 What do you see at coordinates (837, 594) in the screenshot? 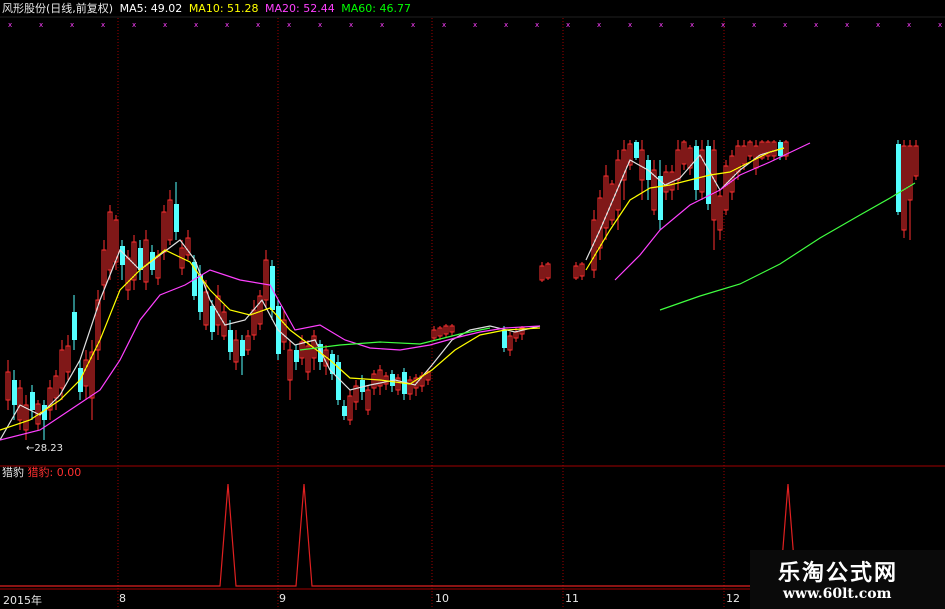
I see `watermark-url: www.60lt.com` at bounding box center [837, 594].